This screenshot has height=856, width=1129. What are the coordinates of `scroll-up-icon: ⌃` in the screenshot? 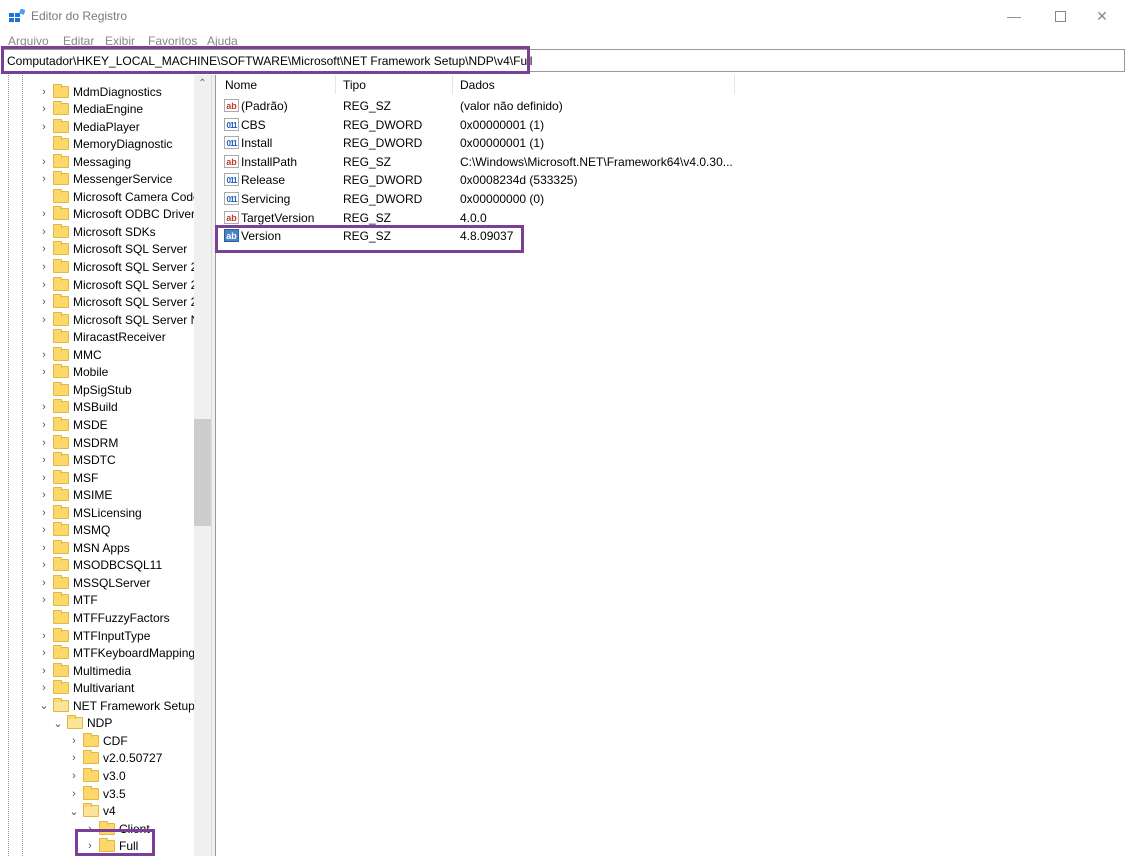 It's located at (202, 83).